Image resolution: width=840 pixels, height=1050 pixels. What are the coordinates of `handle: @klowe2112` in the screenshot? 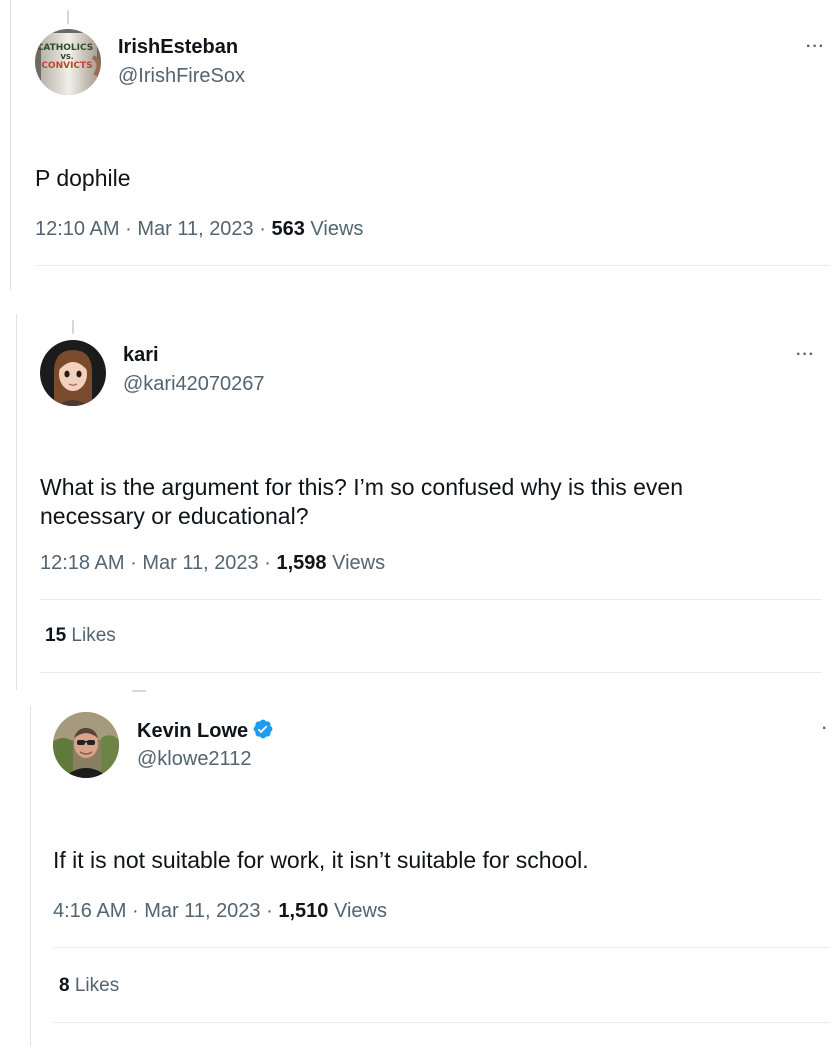 It's located at (194, 759).